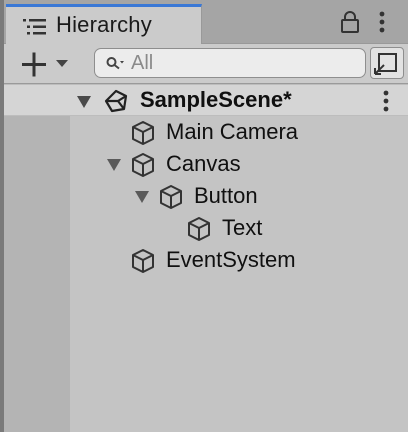 This screenshot has width=408, height=432. Describe the element at coordinates (115, 63) in the screenshot. I see `search-icon` at that location.